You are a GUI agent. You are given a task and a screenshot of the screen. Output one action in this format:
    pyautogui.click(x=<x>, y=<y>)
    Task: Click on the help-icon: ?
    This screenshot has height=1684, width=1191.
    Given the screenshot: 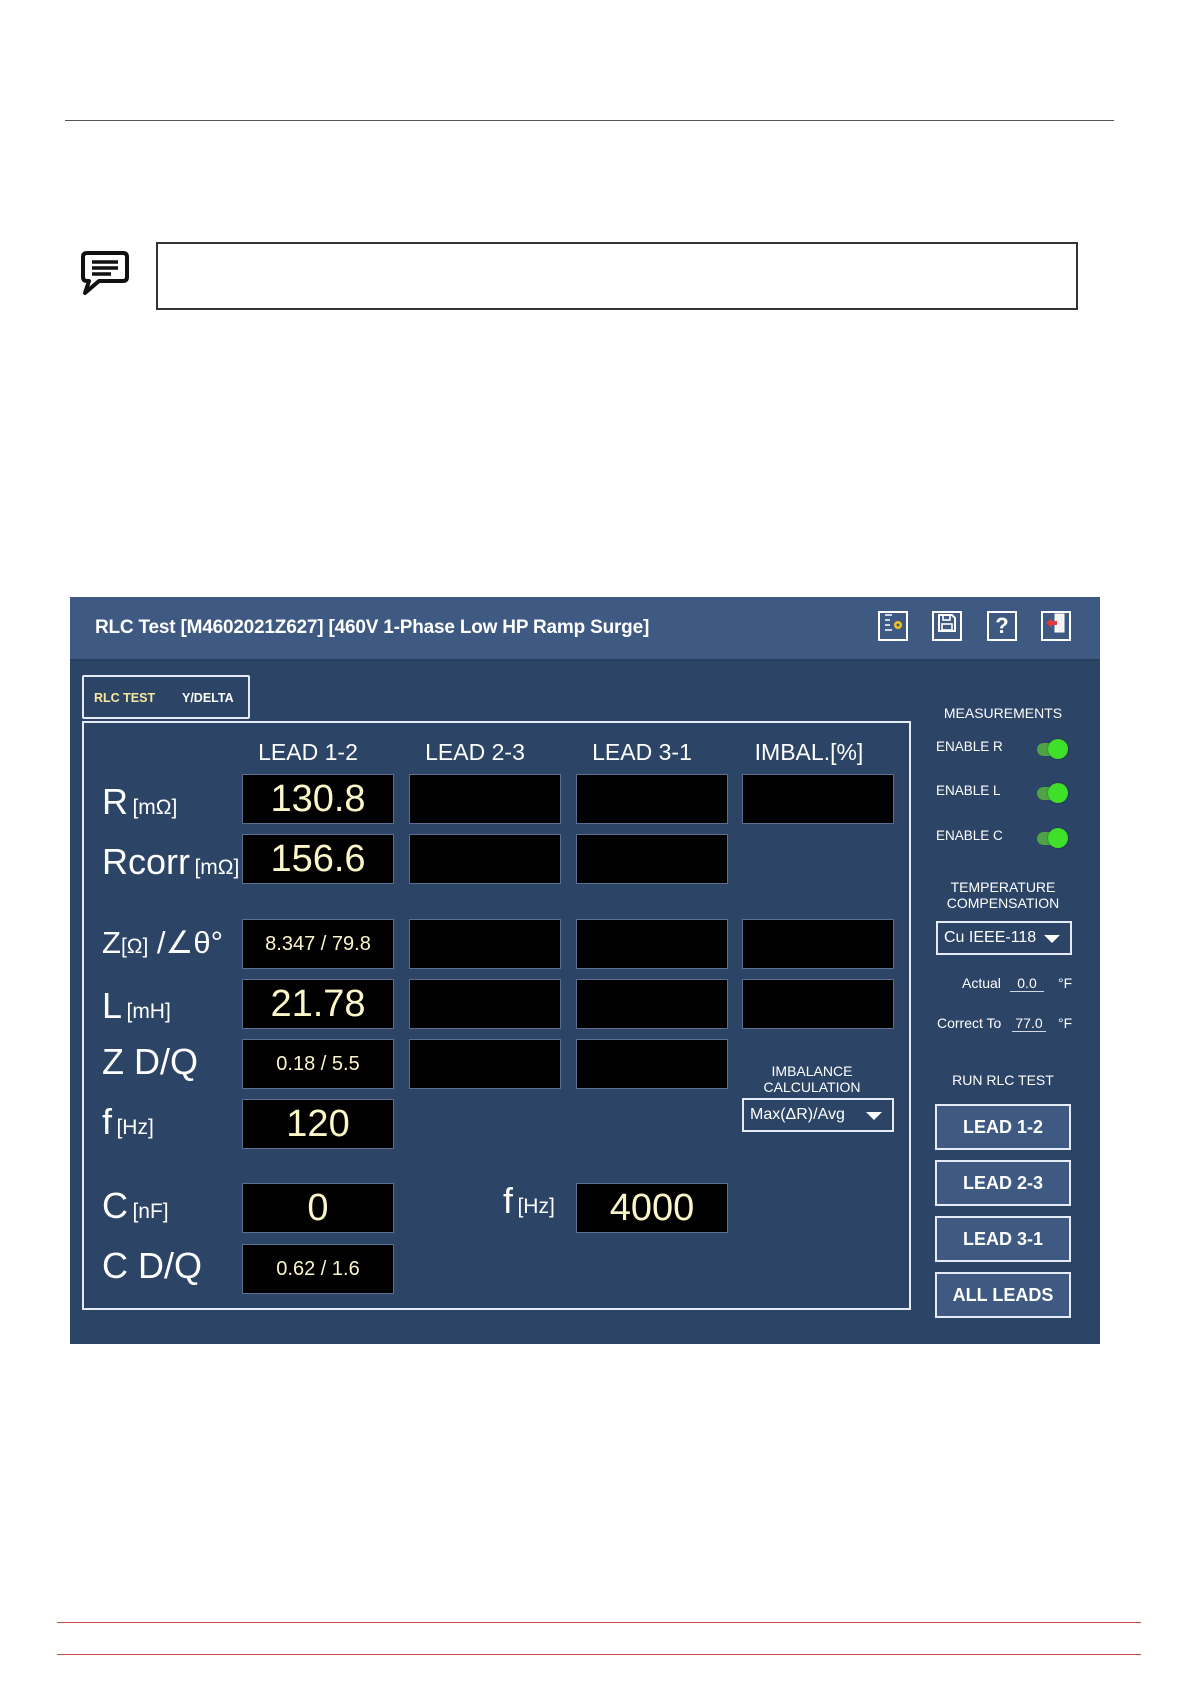 What is the action you would take?
    pyautogui.click(x=1002, y=625)
    